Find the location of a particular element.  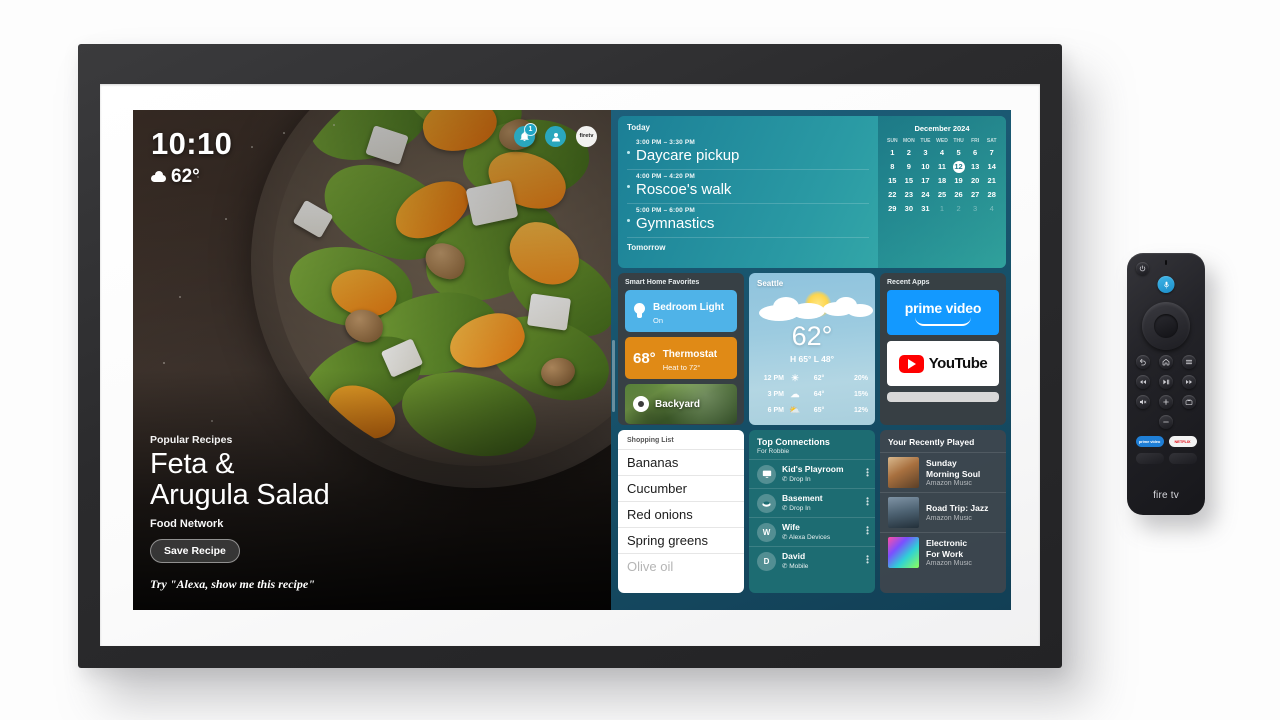

calendar-day: 29 is located at coordinates (892, 208).